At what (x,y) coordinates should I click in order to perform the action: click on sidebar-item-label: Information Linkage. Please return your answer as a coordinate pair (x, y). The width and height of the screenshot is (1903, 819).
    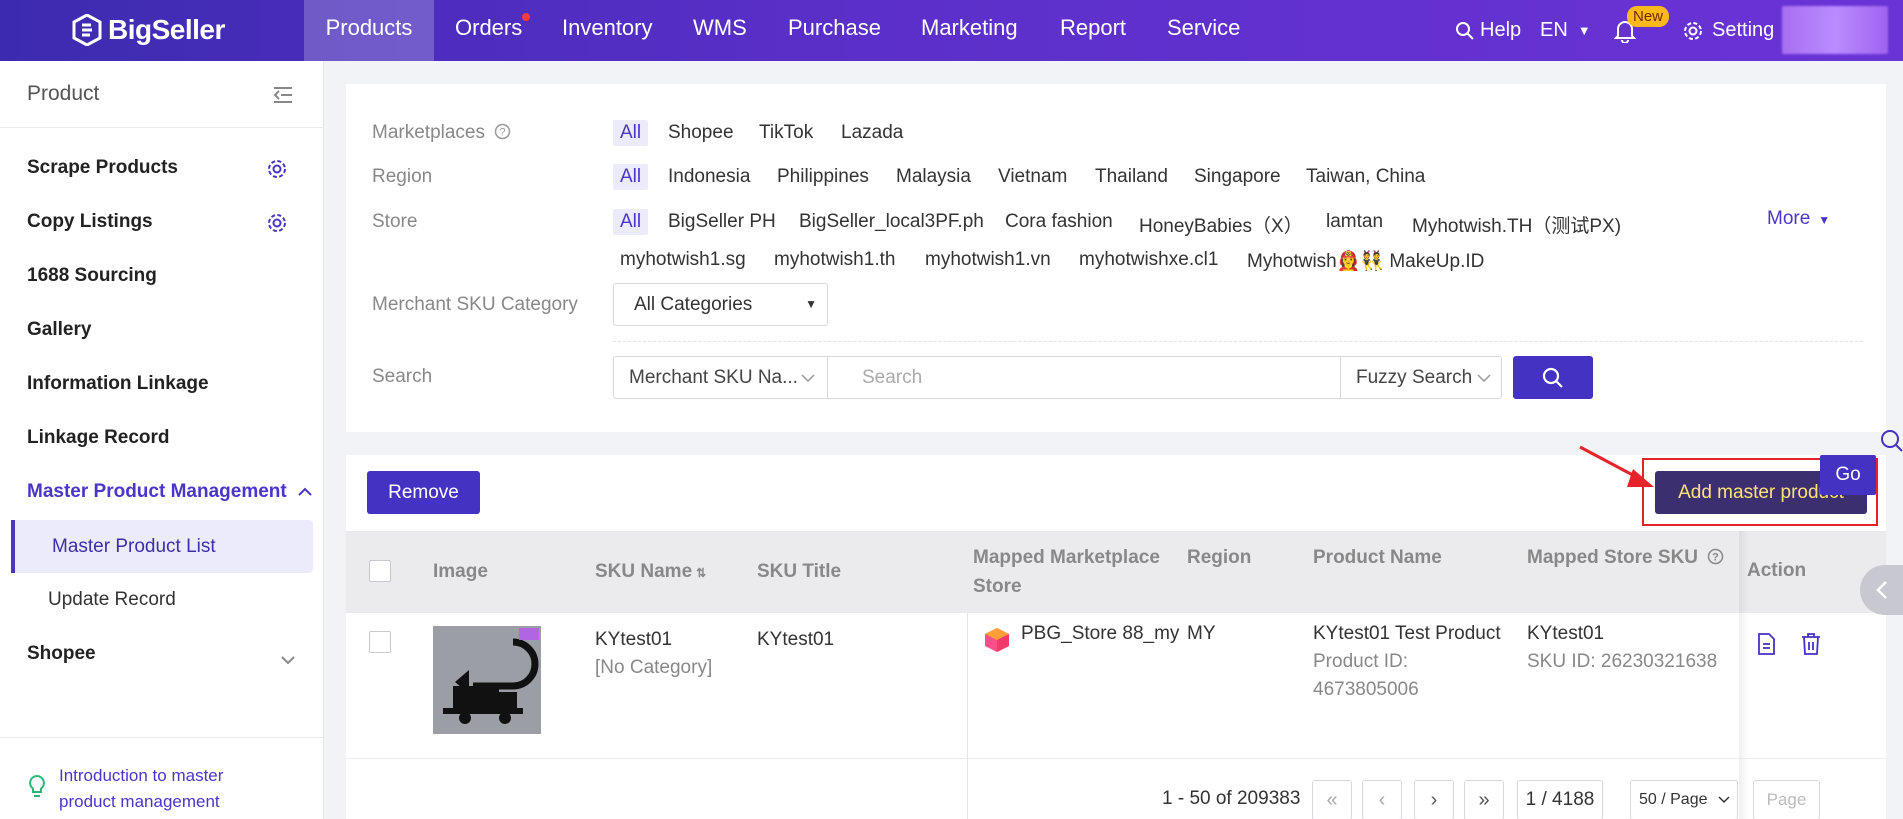
    Looking at the image, I should click on (118, 383).